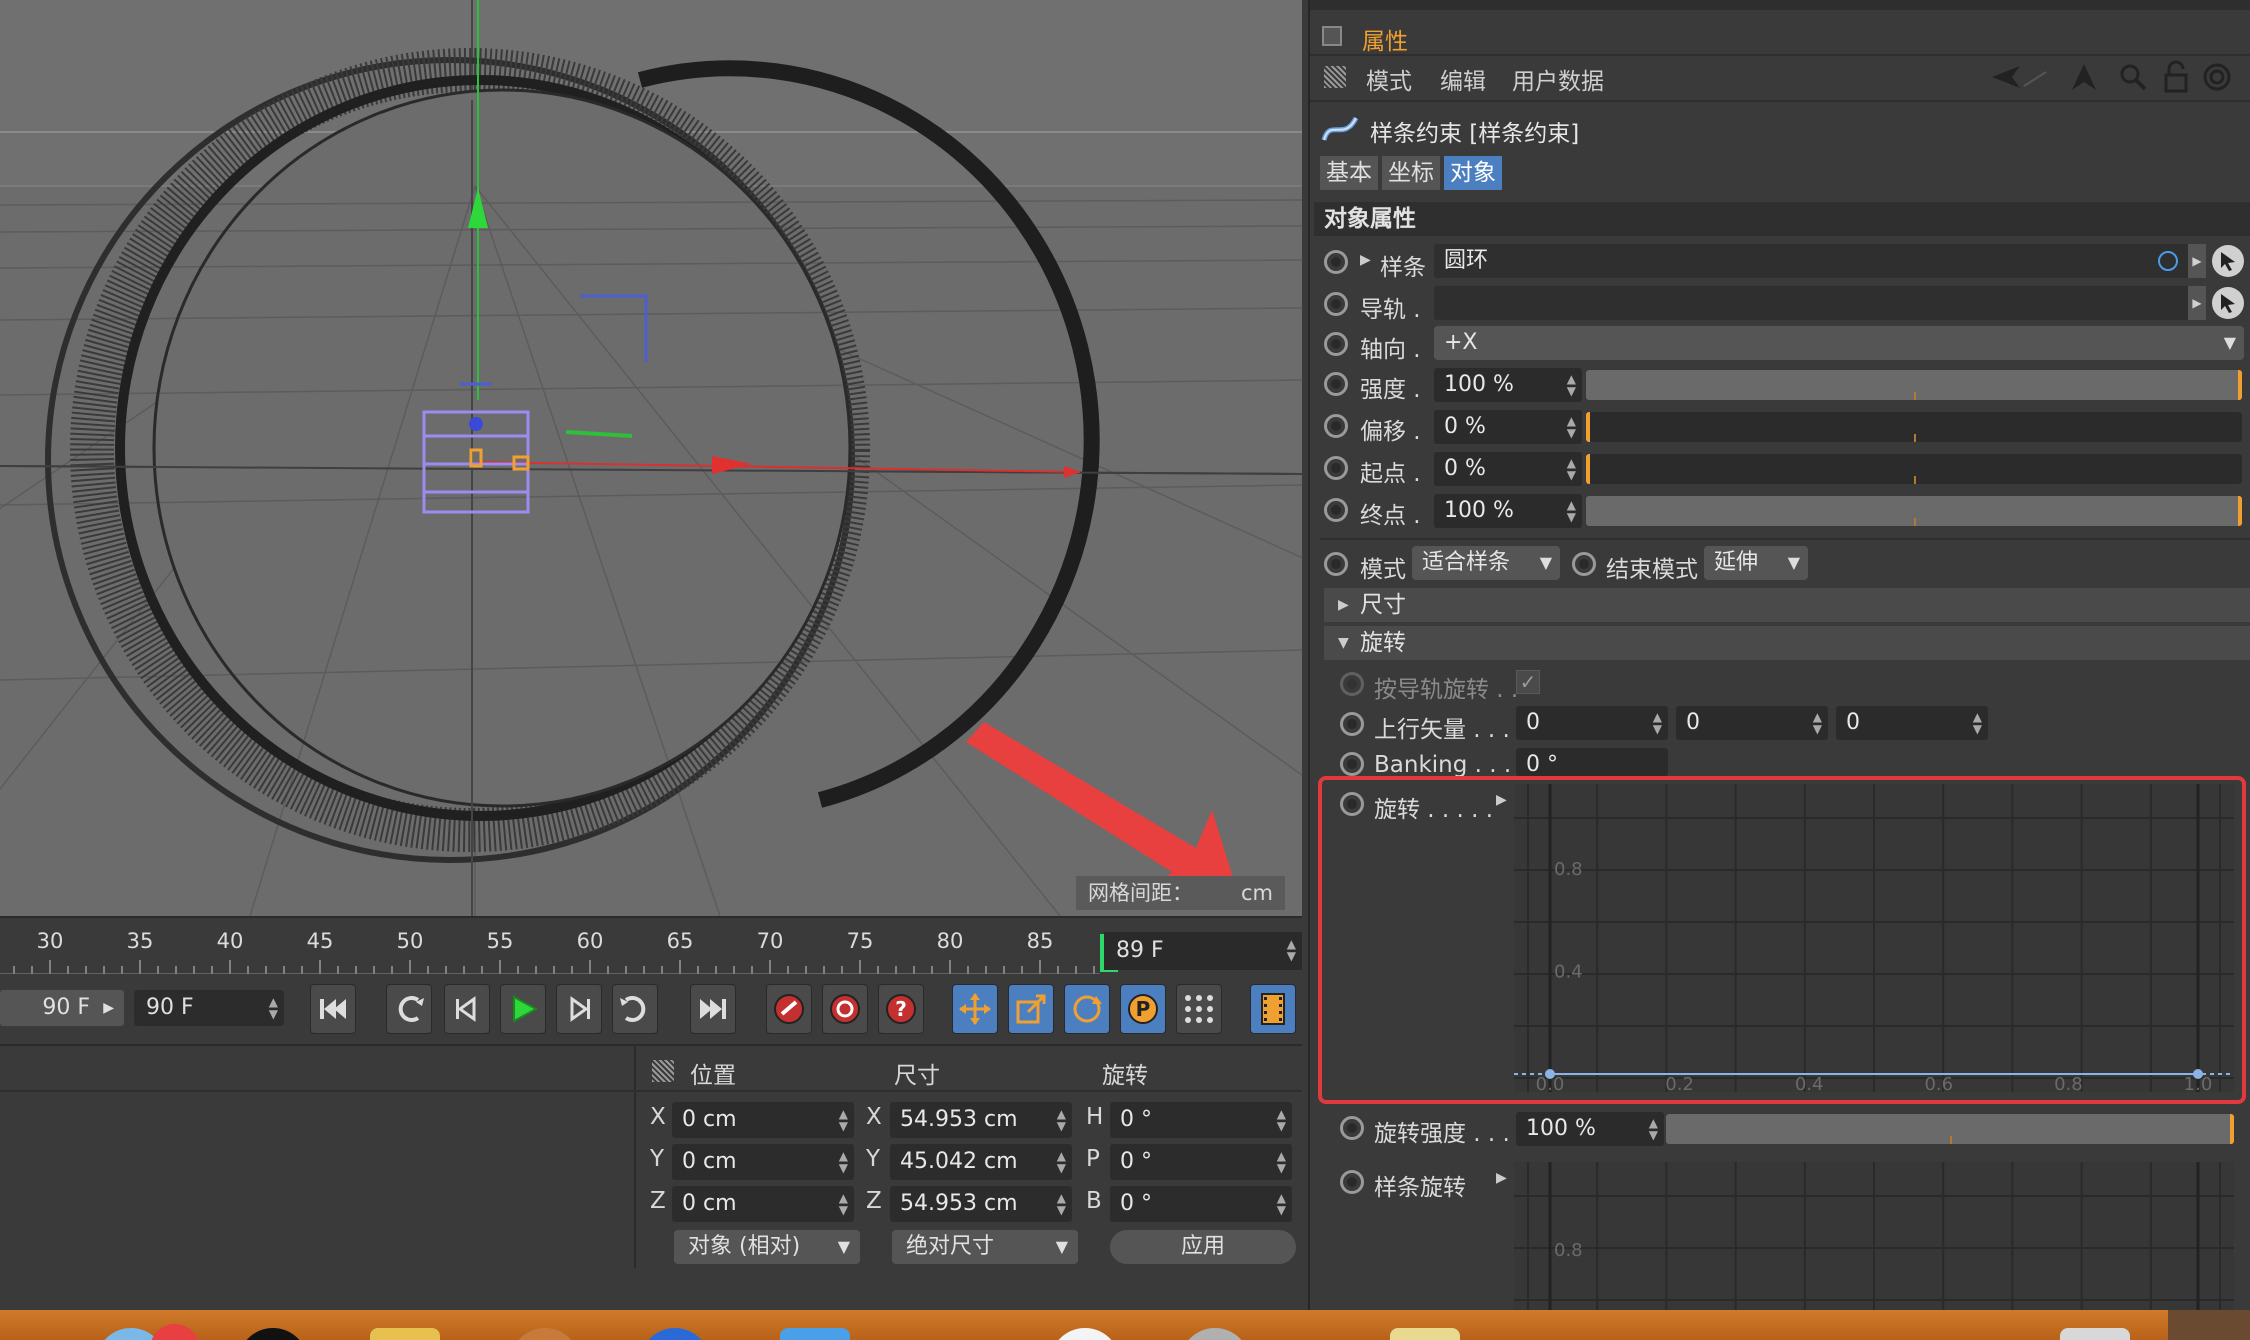 This screenshot has width=2250, height=1340. Describe the element at coordinates (1463, 79) in the screenshot. I see `menu-edit: 编辑` at that location.